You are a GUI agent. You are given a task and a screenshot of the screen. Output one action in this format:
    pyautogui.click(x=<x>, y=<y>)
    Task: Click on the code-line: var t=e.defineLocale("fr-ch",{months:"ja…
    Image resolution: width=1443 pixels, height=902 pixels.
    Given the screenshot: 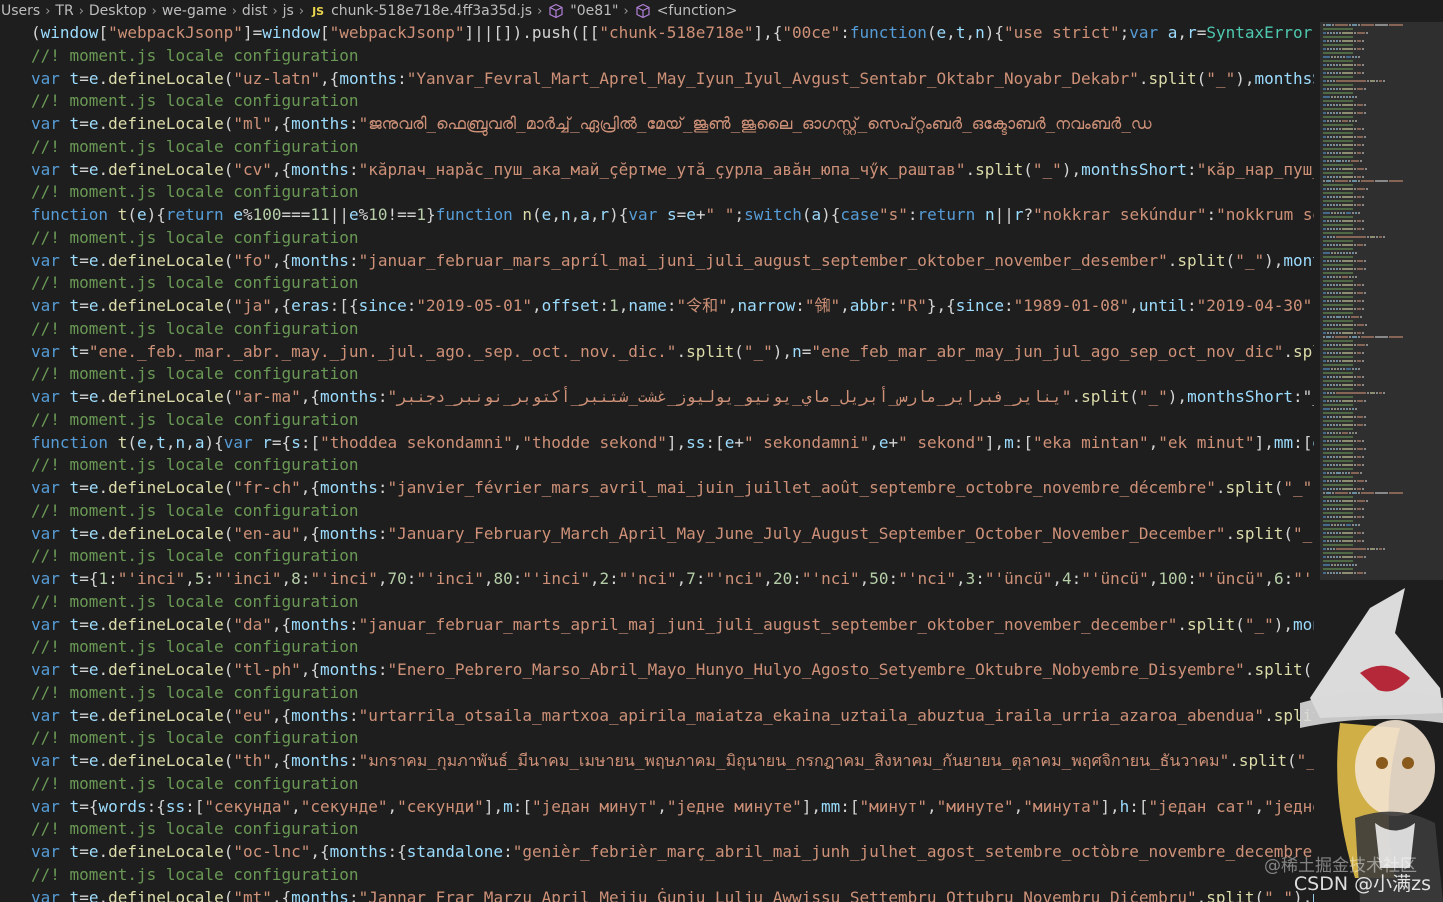 What is the action you would take?
    pyautogui.click(x=672, y=488)
    